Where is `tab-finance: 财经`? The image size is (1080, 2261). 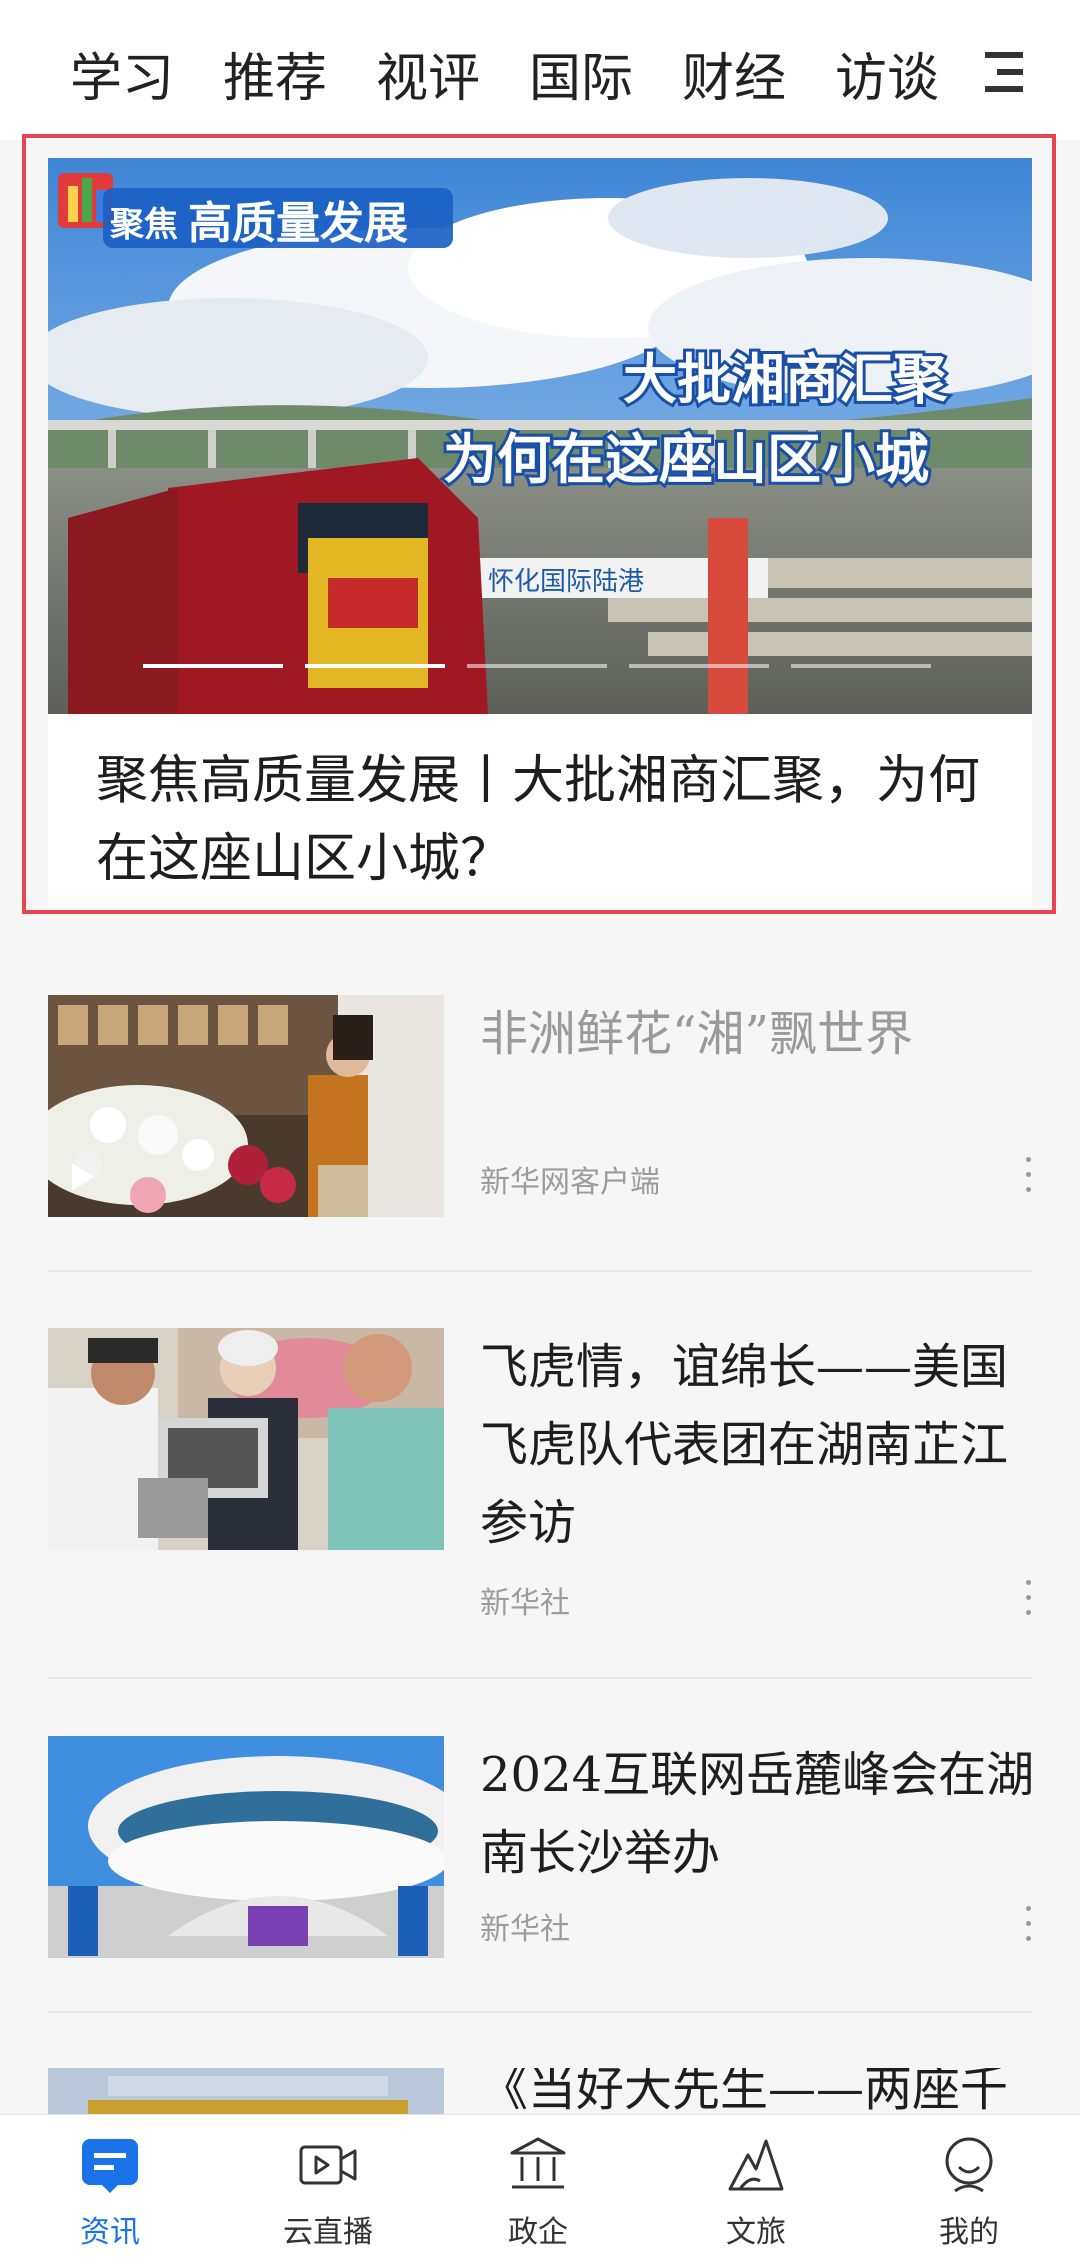 tab-finance: 财经 is located at coordinates (734, 73).